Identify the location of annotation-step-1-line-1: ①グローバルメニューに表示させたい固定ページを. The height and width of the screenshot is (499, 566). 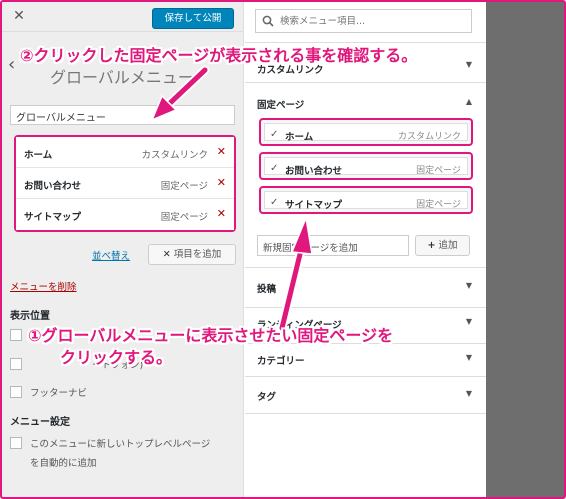
(211, 335).